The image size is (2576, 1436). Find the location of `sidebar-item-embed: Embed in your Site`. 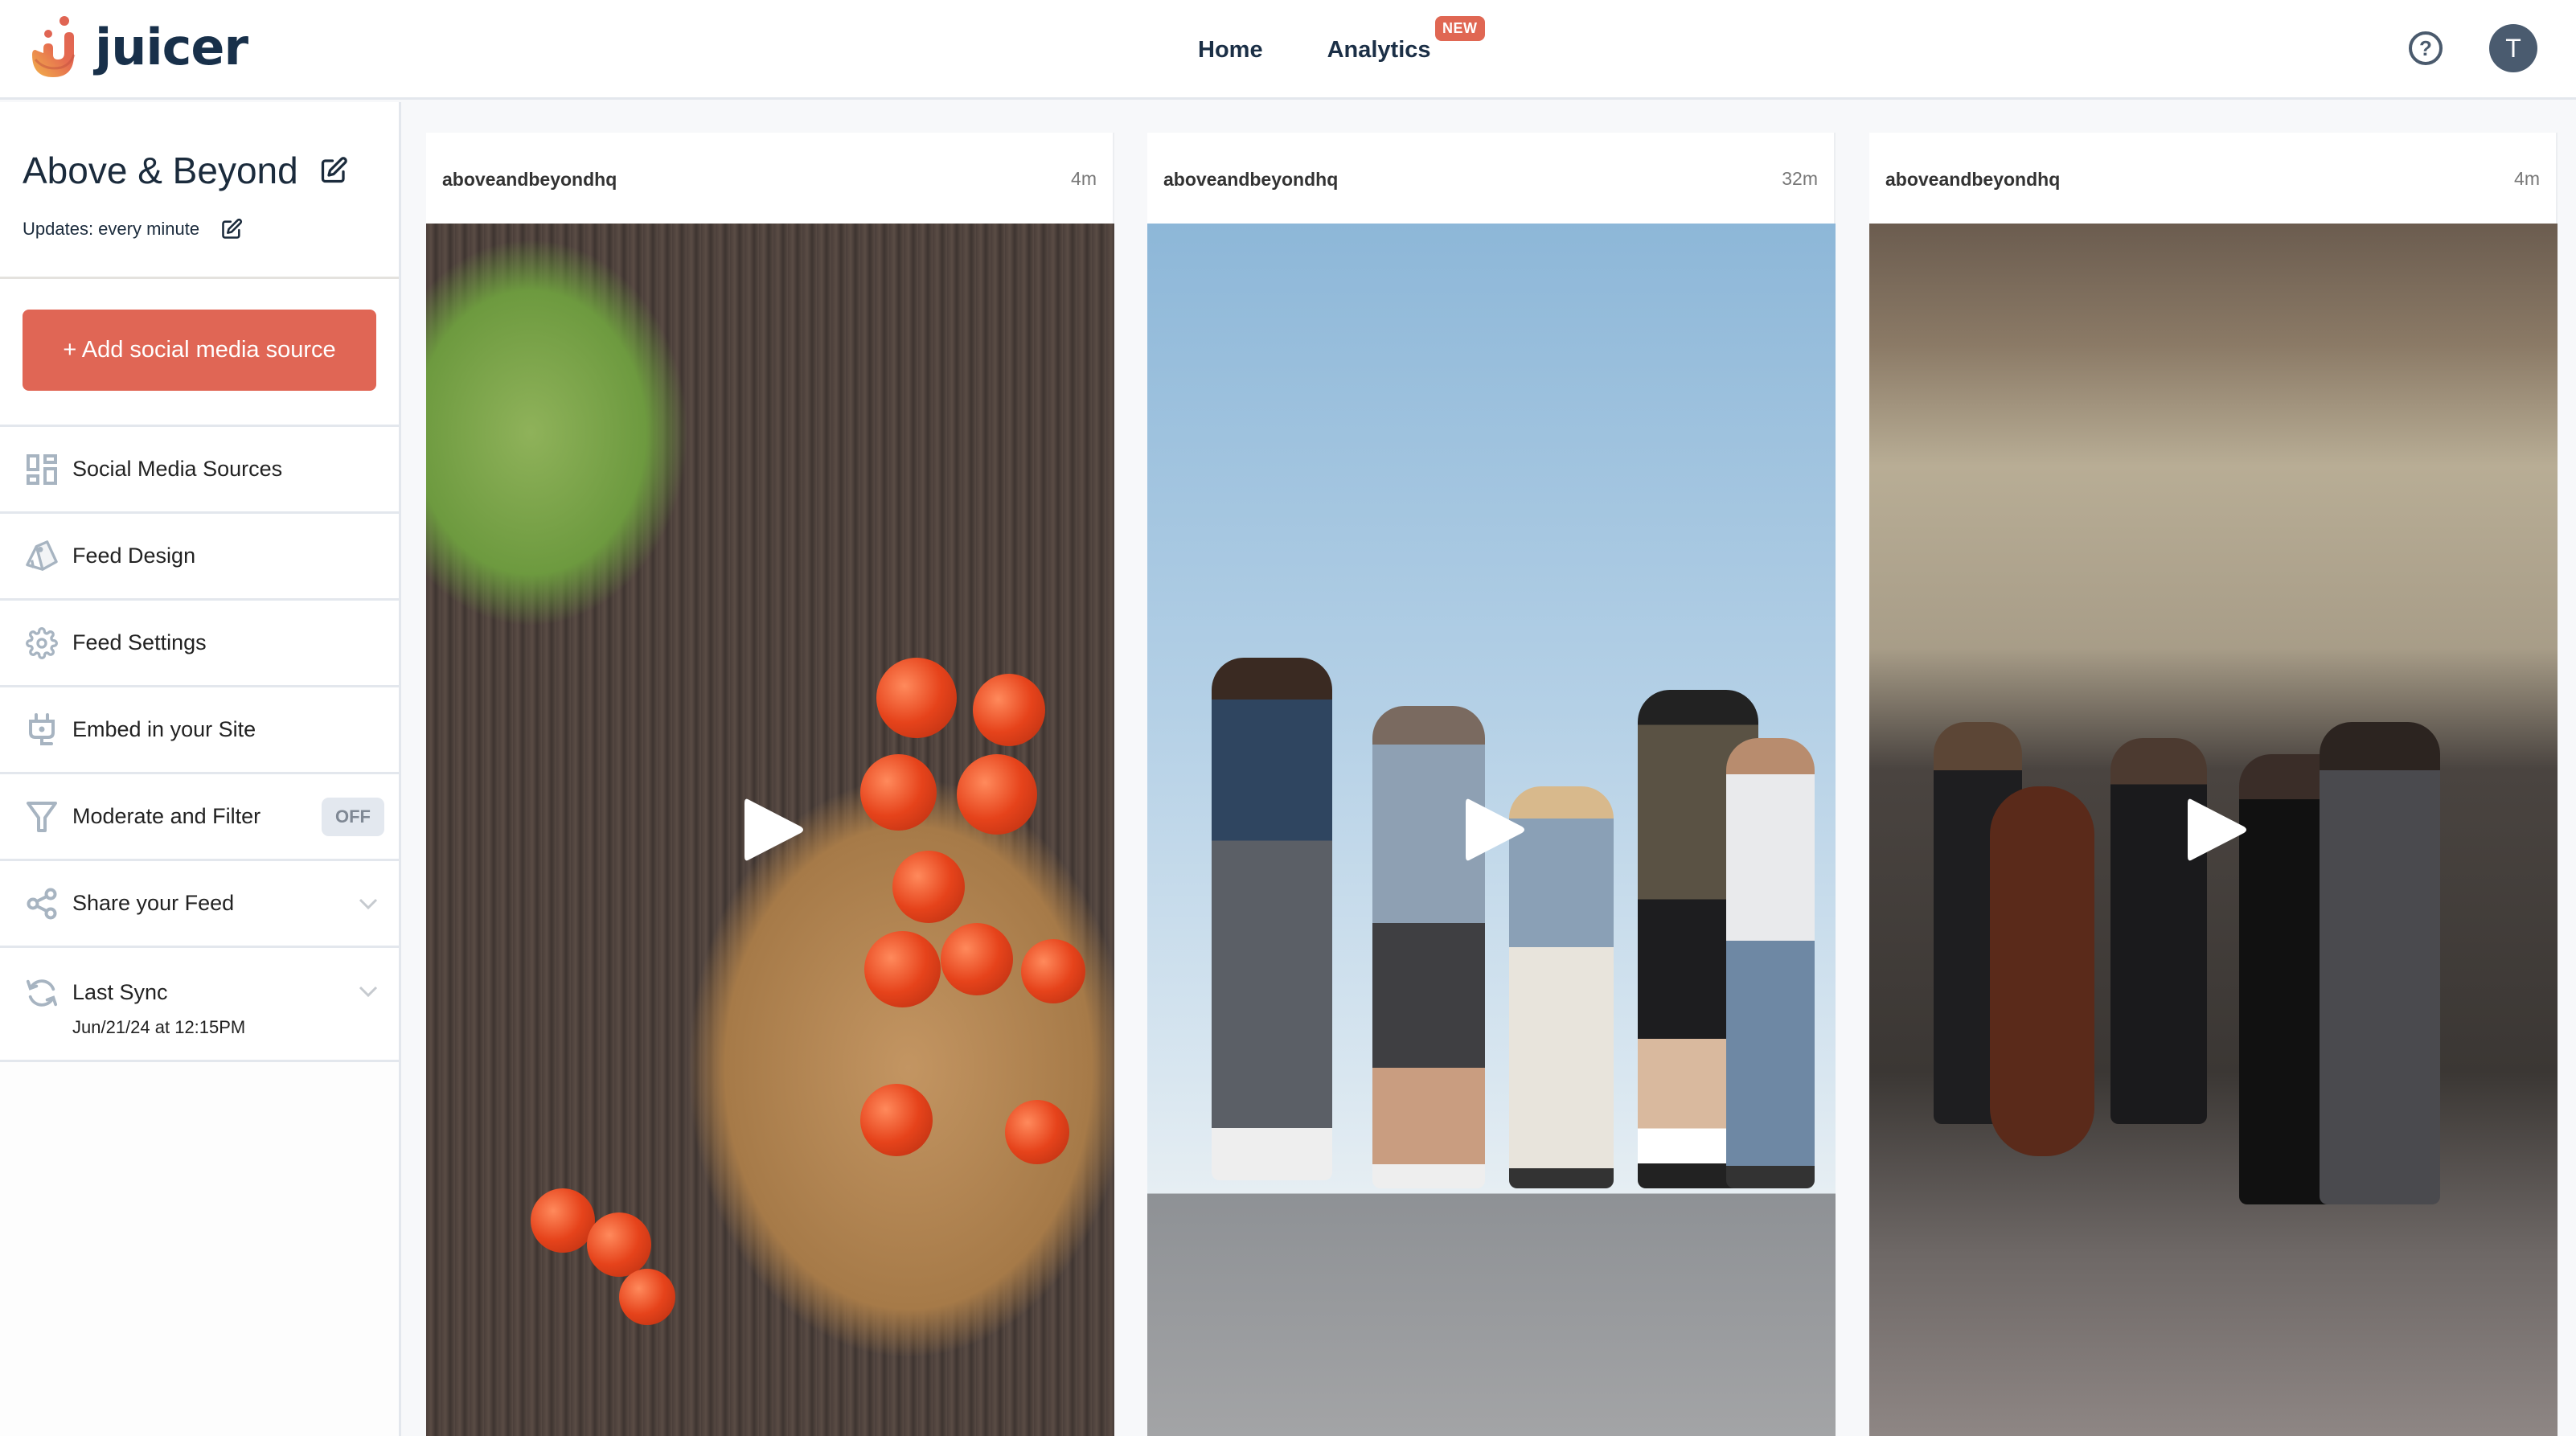

sidebar-item-embed: Embed in your Site is located at coordinates (199, 730).